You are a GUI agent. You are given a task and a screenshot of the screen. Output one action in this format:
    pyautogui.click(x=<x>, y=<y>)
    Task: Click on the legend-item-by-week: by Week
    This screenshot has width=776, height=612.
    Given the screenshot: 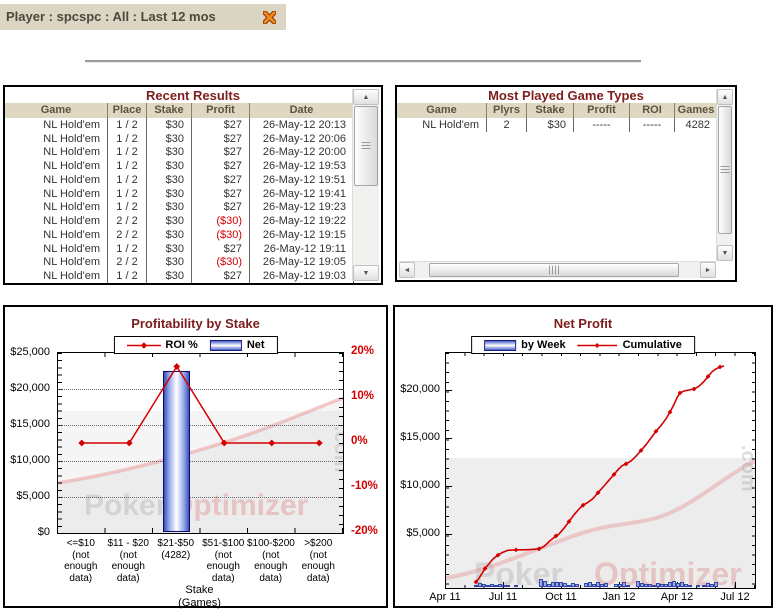 What is the action you would take?
    pyautogui.click(x=525, y=345)
    